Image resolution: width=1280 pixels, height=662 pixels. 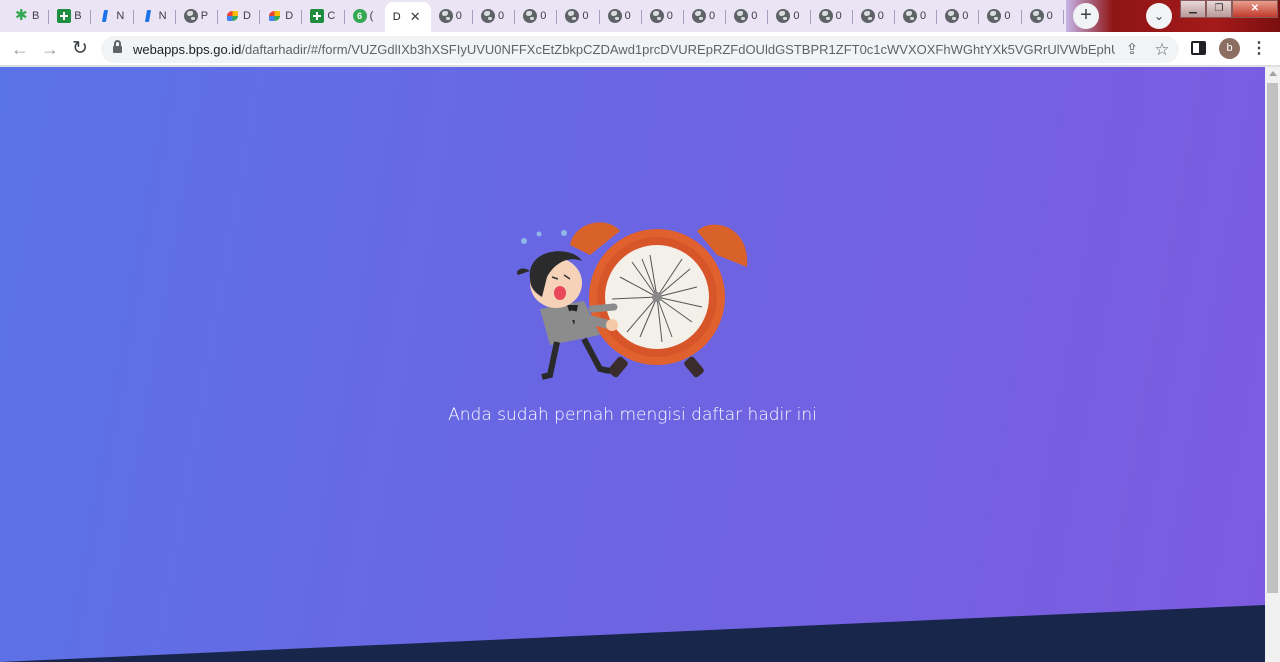 What do you see at coordinates (80, 49) in the screenshot?
I see `reload-button: ↻` at bounding box center [80, 49].